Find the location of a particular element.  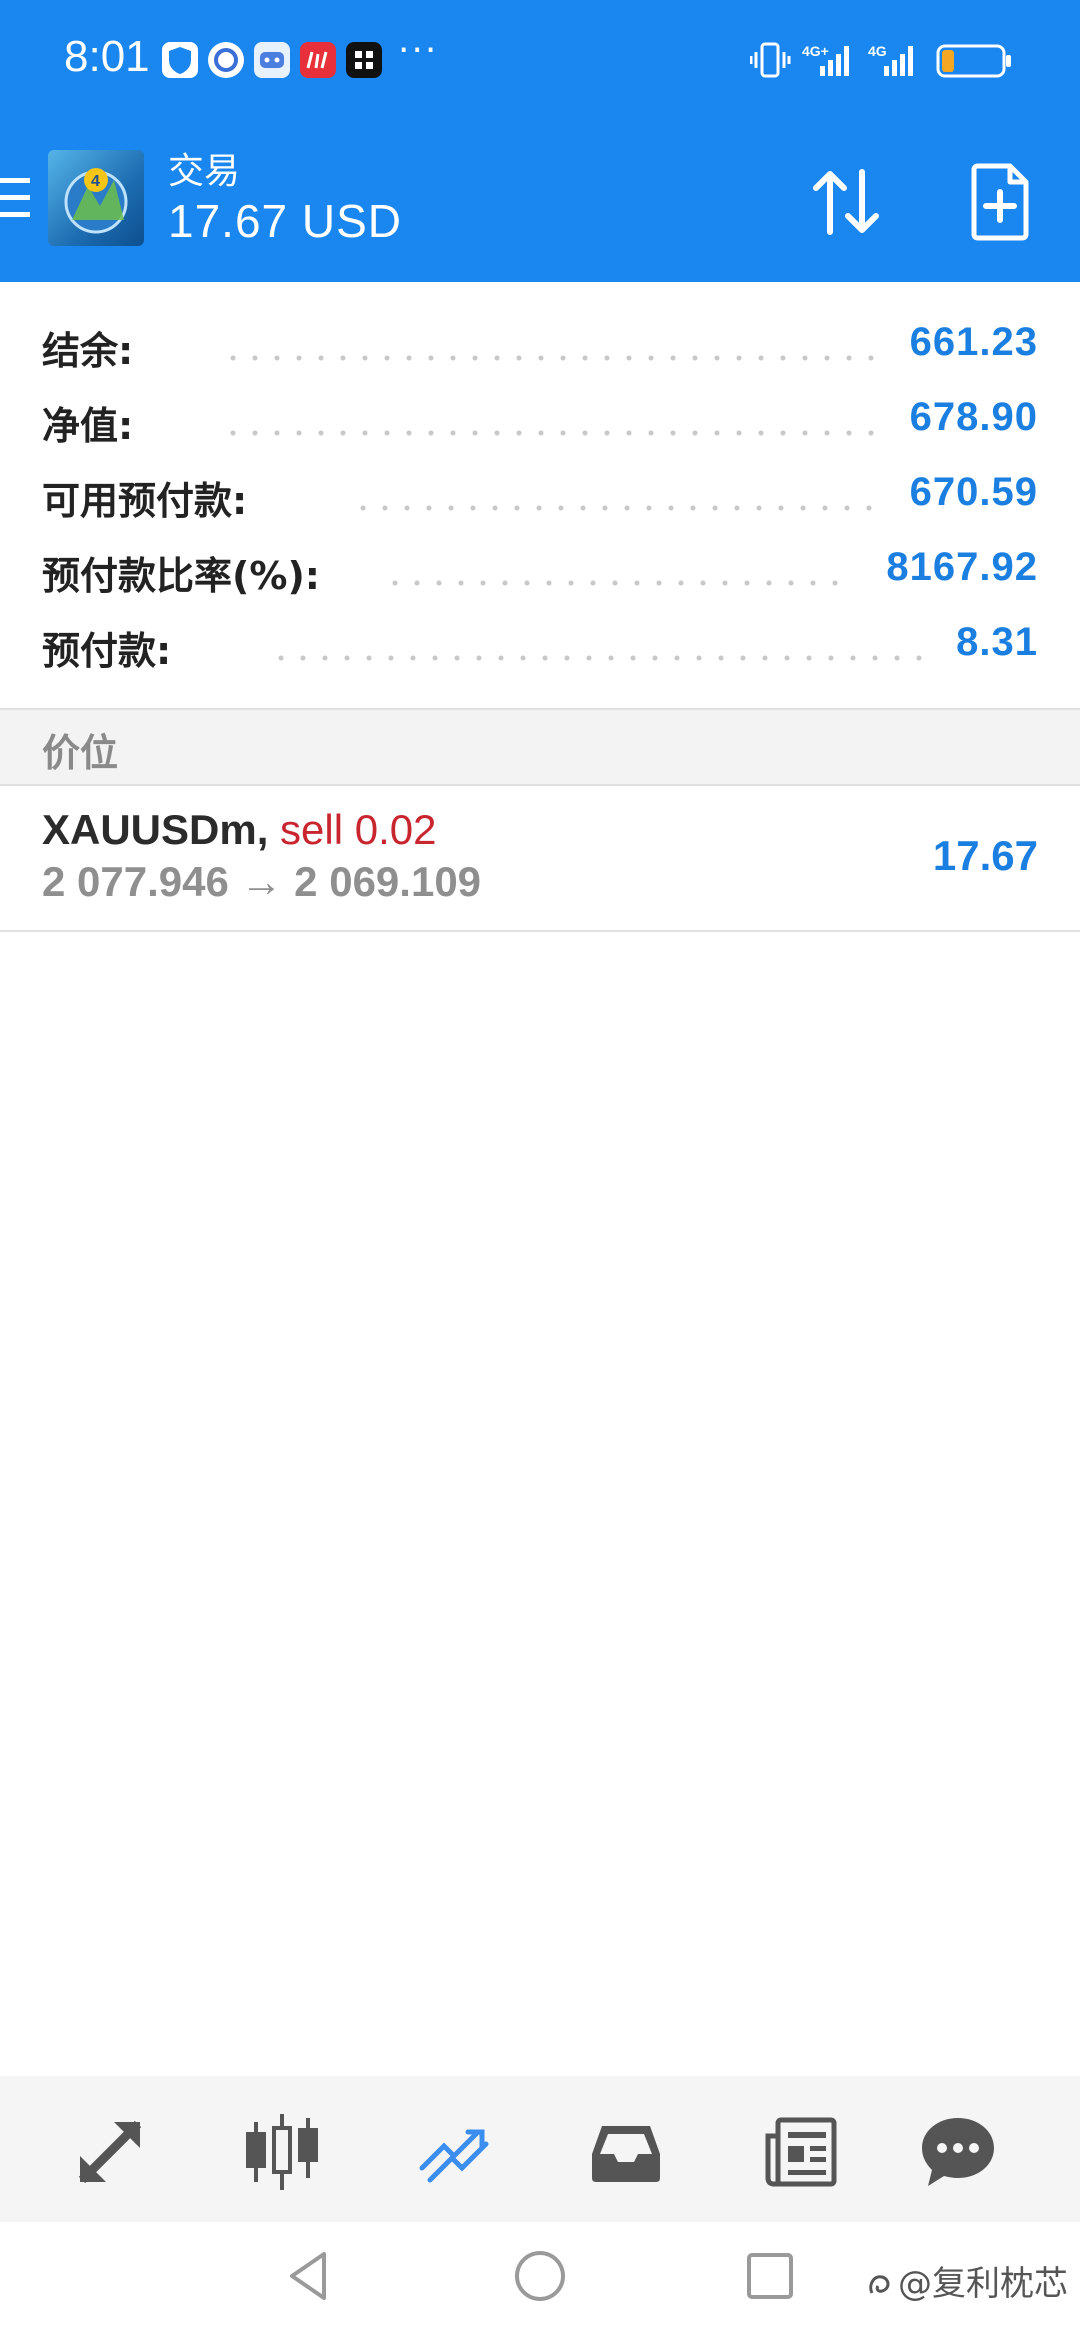

candlestick-chart-icon is located at coordinates (282, 2152).